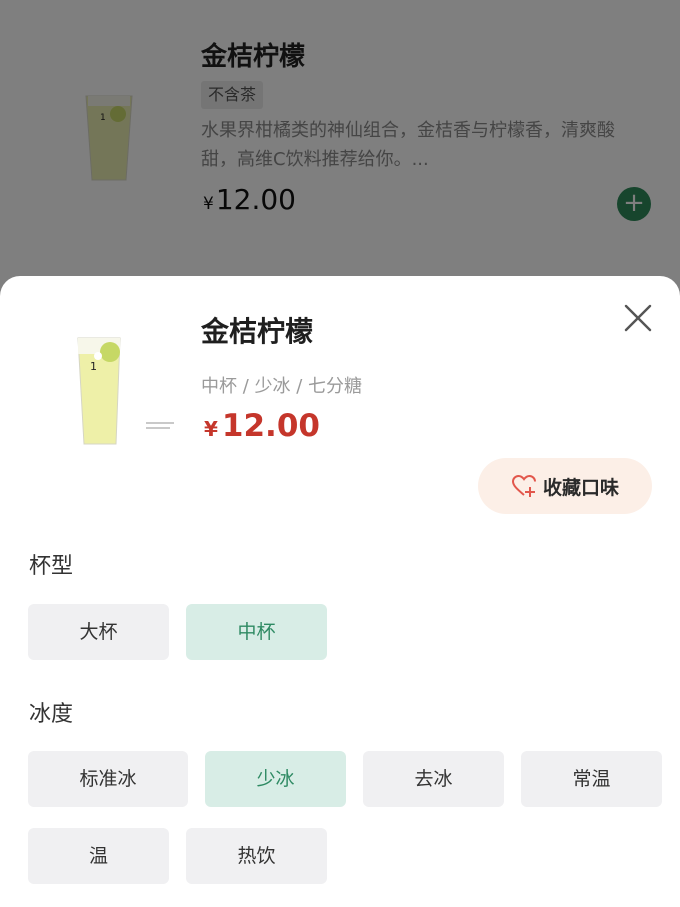  I want to click on heart-plus-icon, so click(523, 485).